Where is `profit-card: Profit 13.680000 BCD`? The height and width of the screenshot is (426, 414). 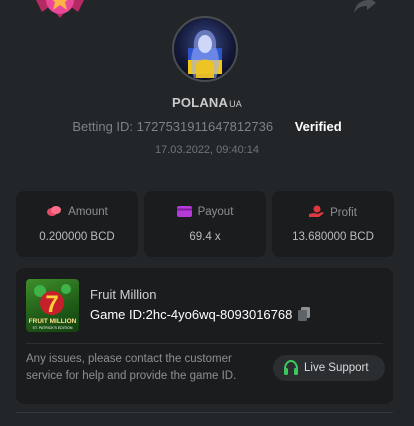
profit-card: Profit 13.680000 BCD is located at coordinates (333, 224).